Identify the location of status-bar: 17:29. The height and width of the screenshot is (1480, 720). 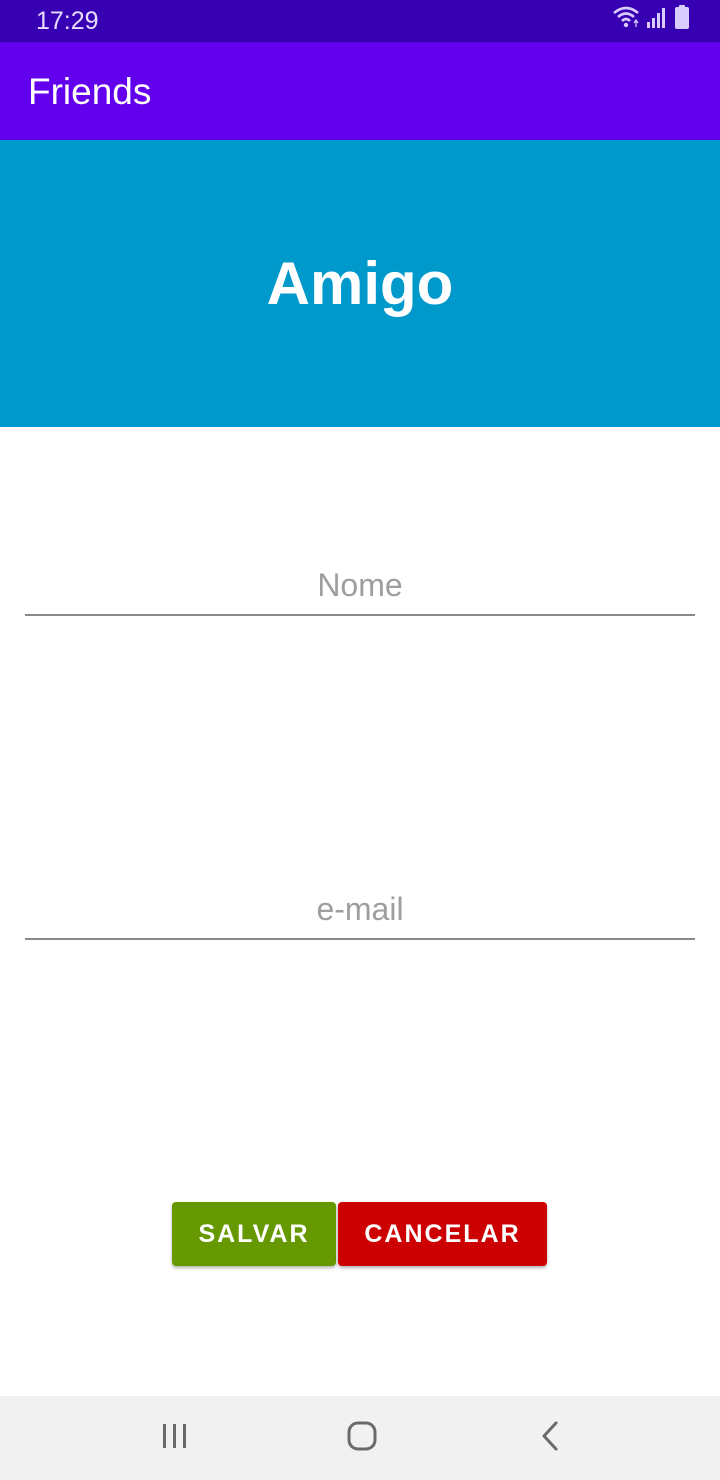
(360, 21).